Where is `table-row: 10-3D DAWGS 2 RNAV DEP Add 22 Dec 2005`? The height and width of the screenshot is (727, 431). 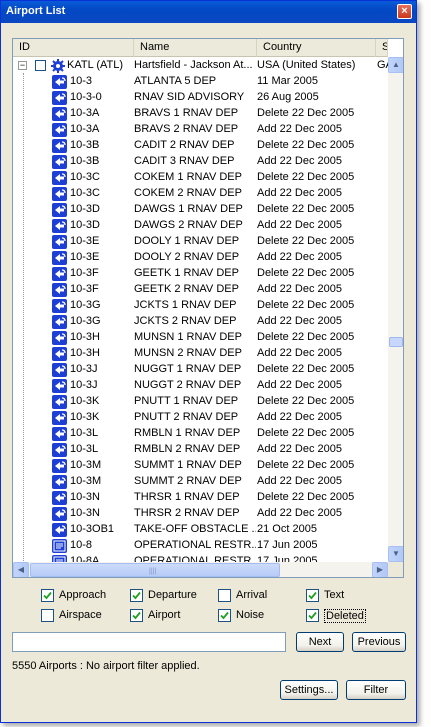 table-row: 10-3D DAWGS 2 RNAV DEP Add 22 Dec 2005 is located at coordinates (200, 226).